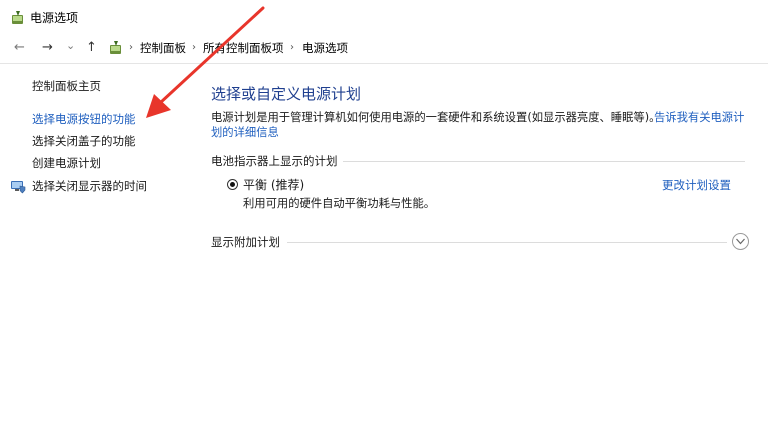 This screenshot has height=432, width=768. Describe the element at coordinates (19, 48) in the screenshot. I see `back-button: ←` at that location.